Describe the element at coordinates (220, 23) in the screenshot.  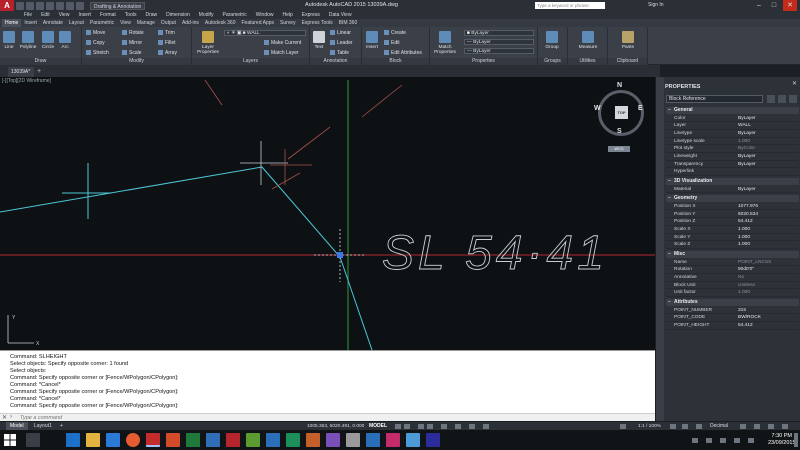
I see `tab-autodesk-360: Autodesk 360` at that location.